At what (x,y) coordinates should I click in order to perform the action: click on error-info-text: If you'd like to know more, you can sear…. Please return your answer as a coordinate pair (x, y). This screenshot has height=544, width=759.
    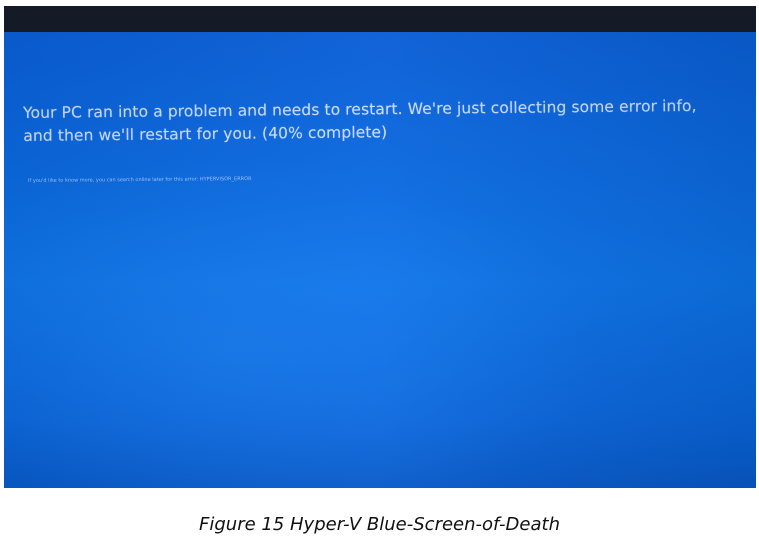
    Looking at the image, I should click on (140, 180).